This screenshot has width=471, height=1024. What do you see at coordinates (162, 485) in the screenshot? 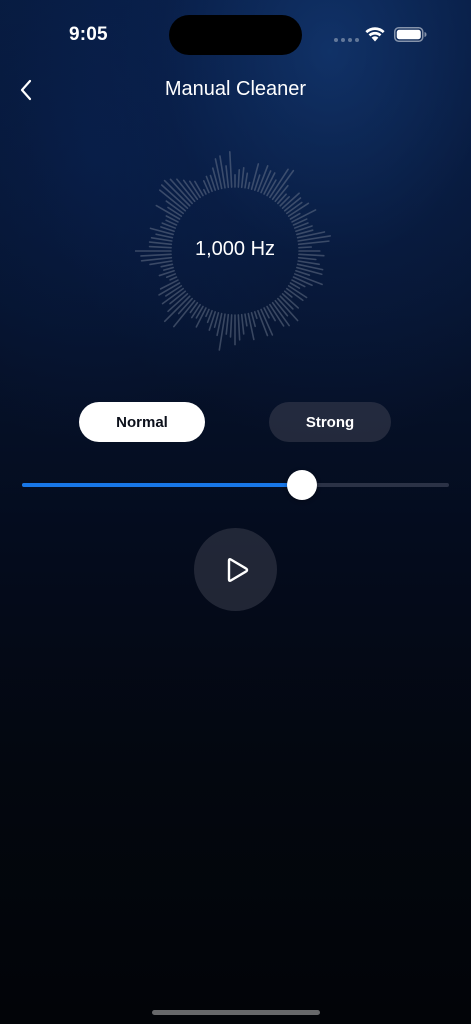
I see `slider-fill` at bounding box center [162, 485].